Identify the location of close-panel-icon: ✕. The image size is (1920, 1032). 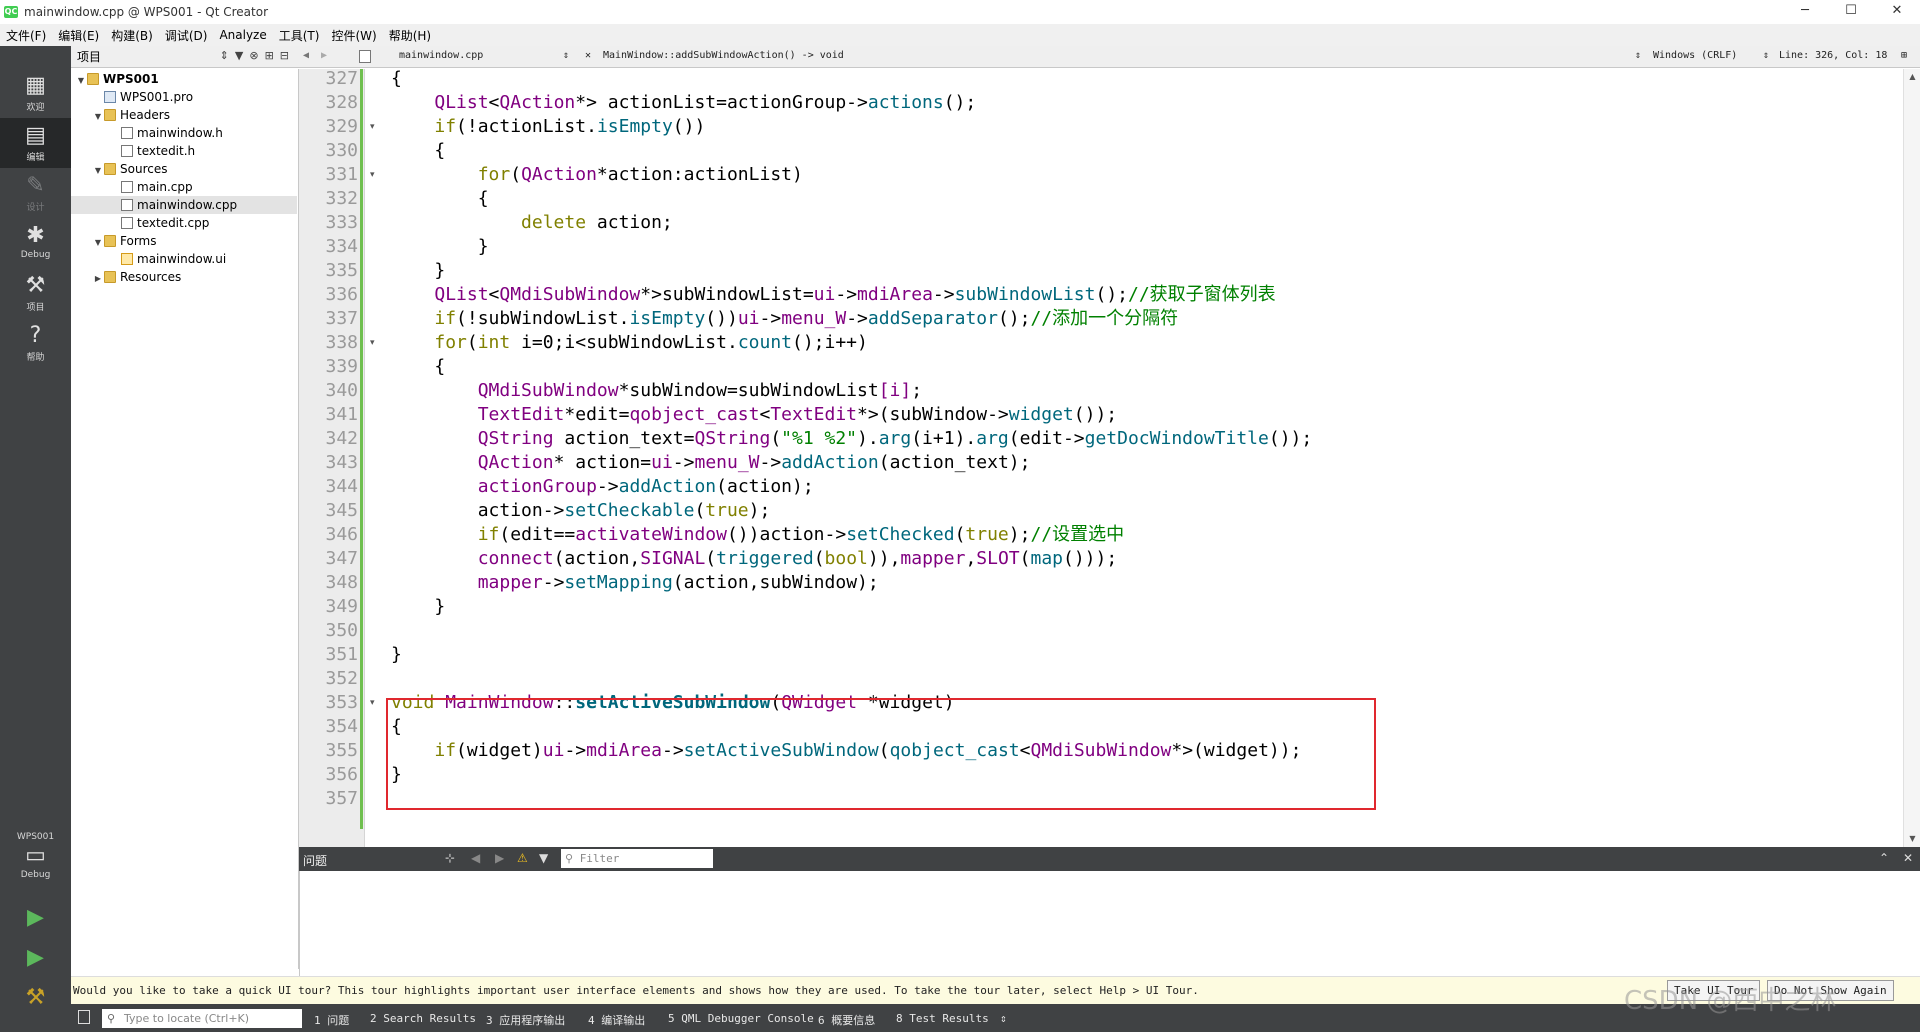
(1908, 858).